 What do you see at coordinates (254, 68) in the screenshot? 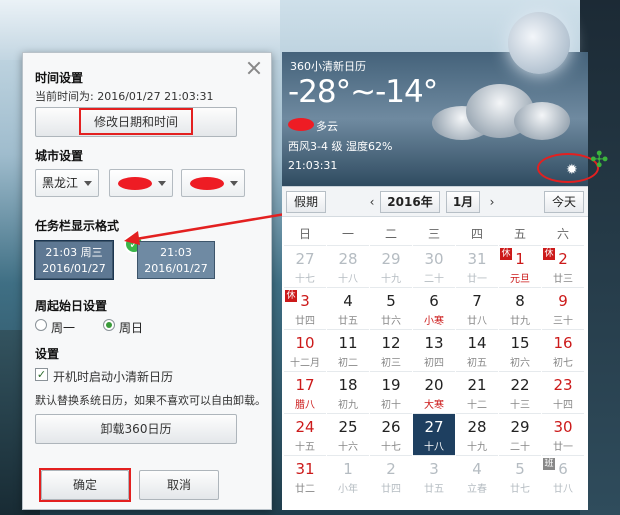
I see `close-icon` at bounding box center [254, 68].